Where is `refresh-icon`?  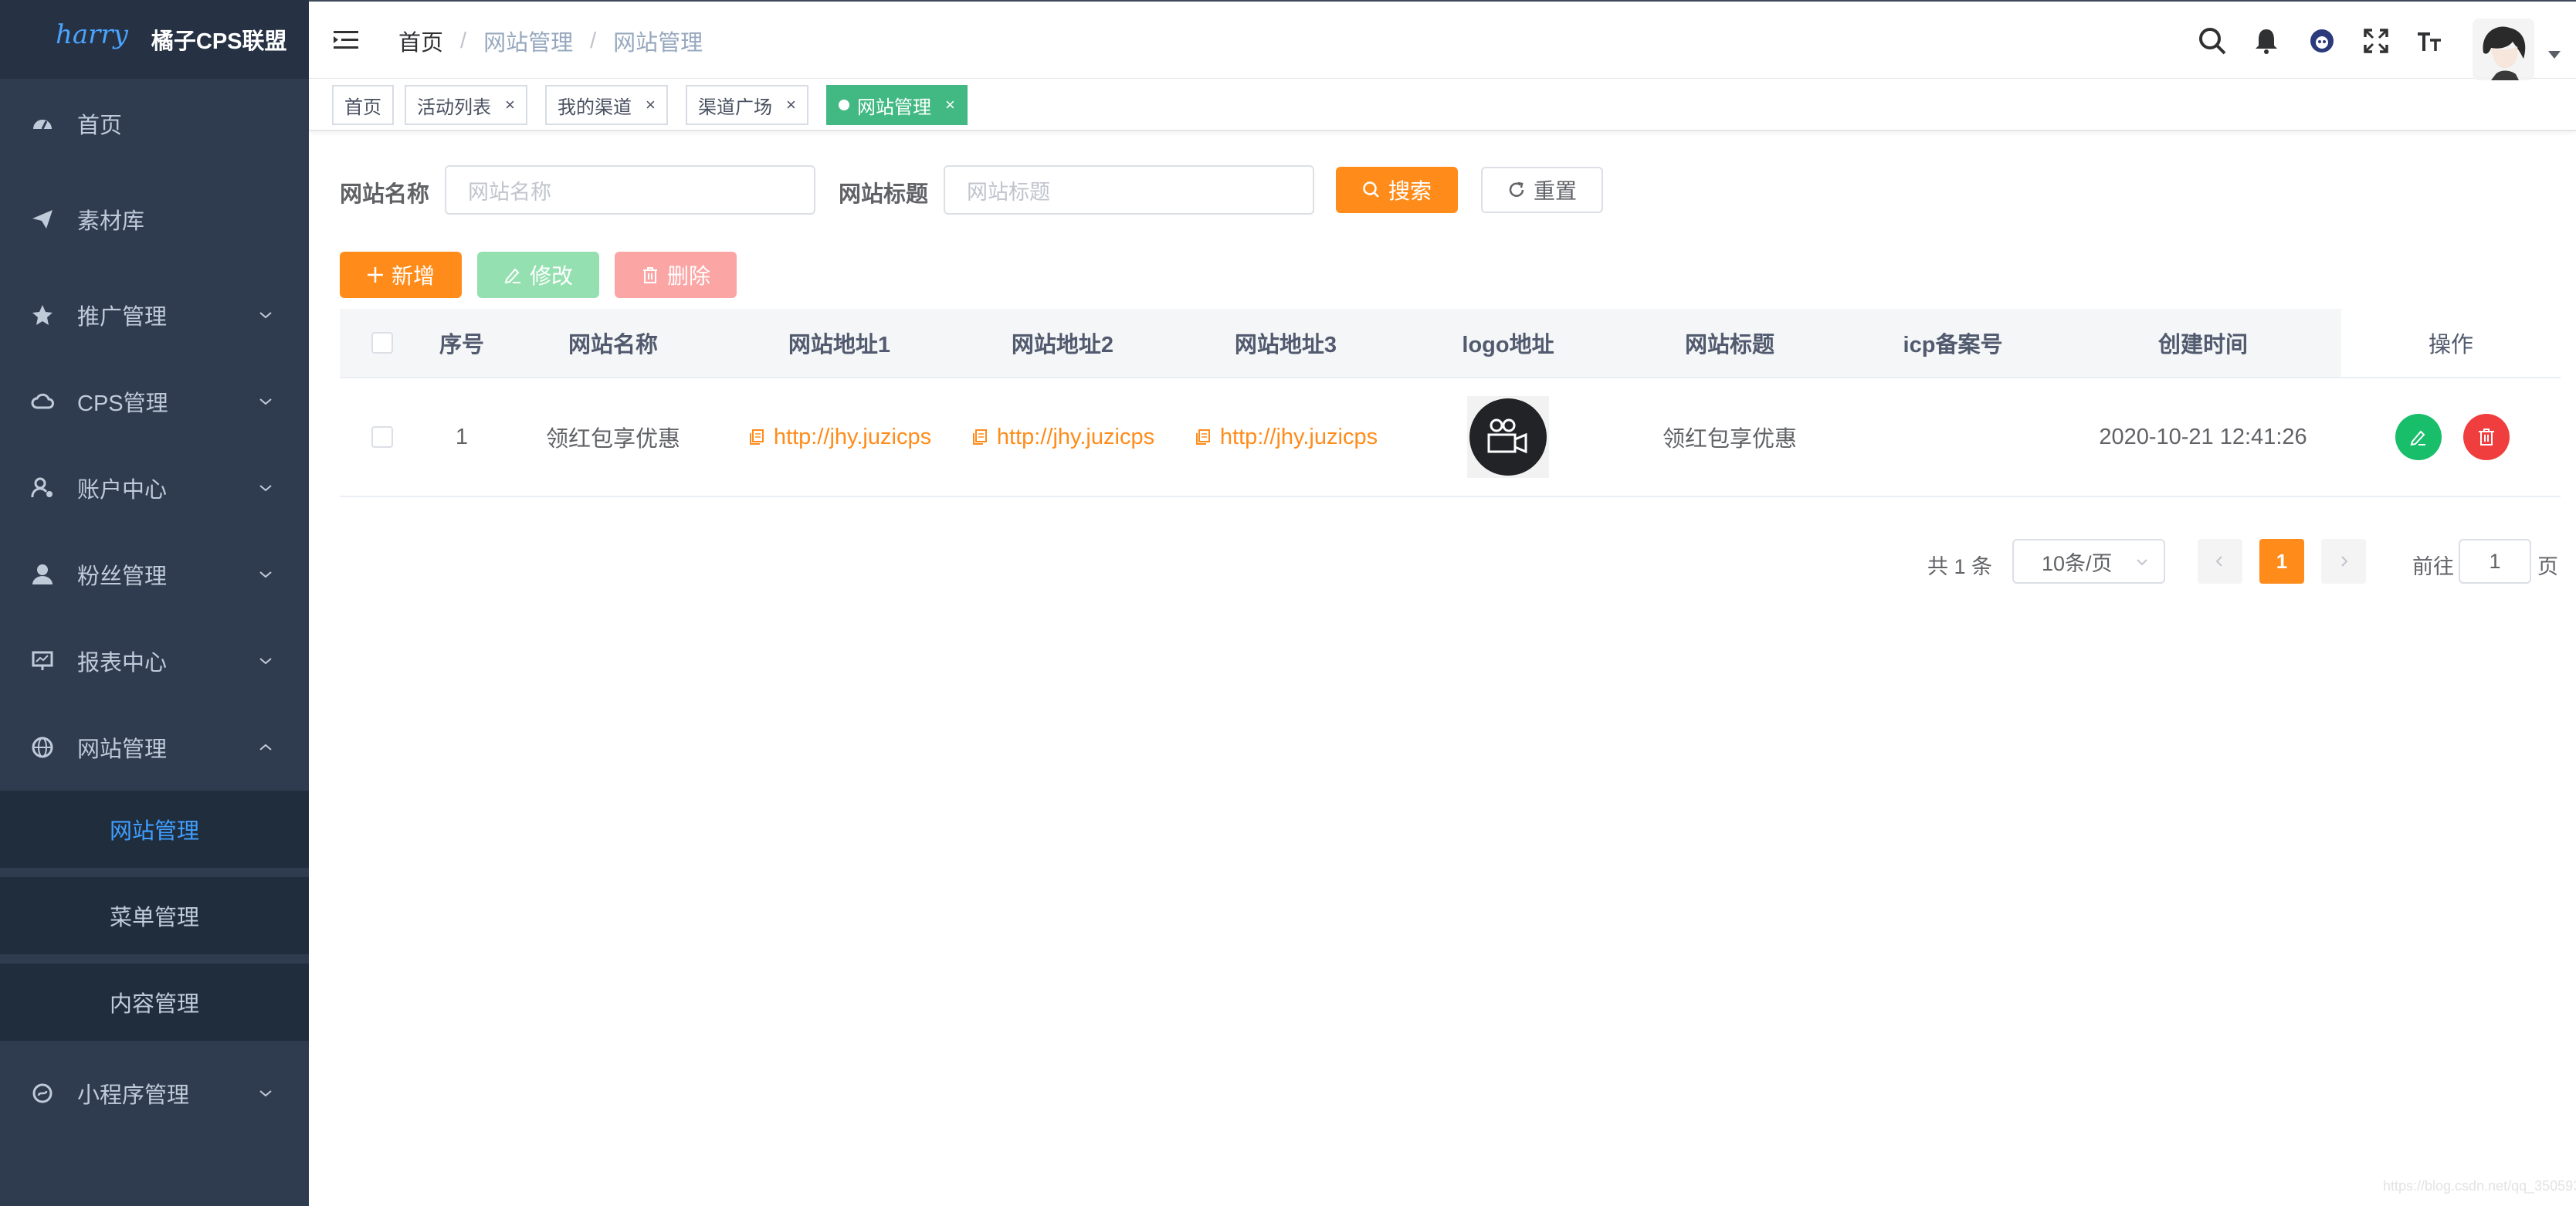
refresh-icon is located at coordinates (1516, 190).